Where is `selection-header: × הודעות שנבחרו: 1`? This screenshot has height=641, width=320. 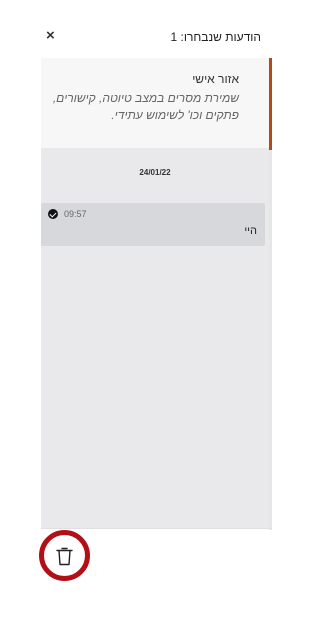
selection-header: × הודעות שנבחרו: 1 is located at coordinates (136, 29).